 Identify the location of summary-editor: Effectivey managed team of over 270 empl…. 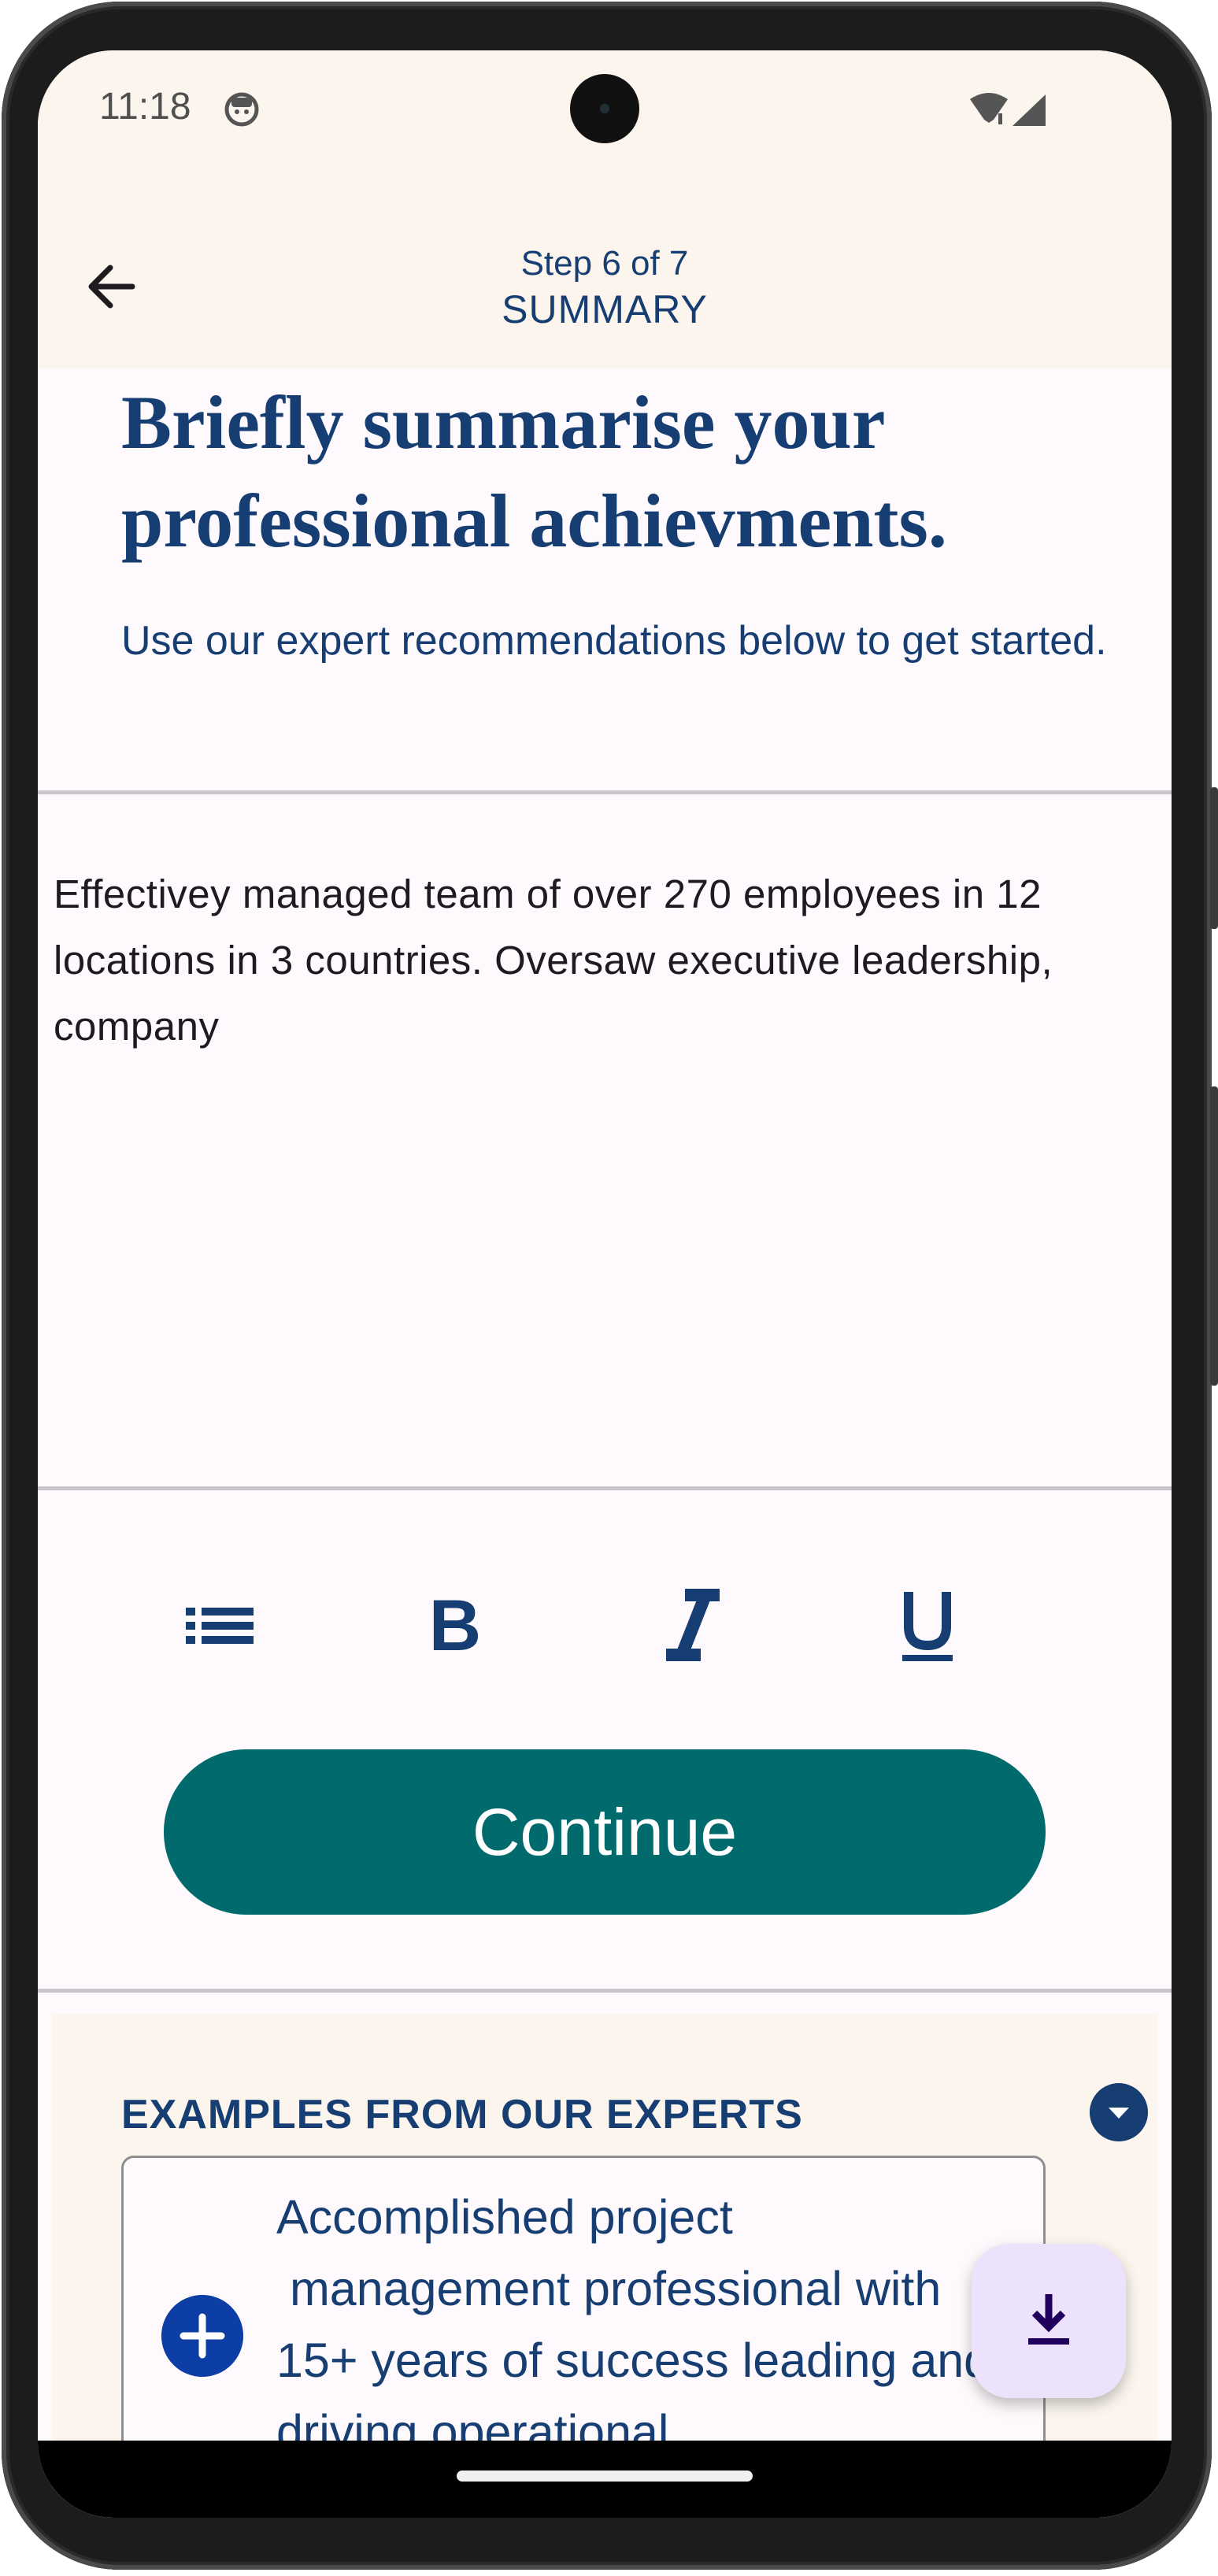
(601, 960).